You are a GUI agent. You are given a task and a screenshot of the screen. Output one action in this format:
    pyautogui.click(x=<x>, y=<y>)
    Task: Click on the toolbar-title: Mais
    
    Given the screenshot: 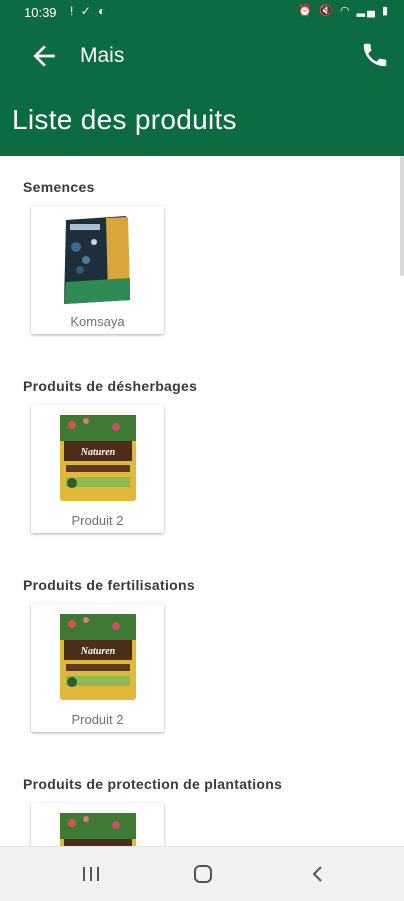 What is the action you would take?
    pyautogui.click(x=102, y=55)
    